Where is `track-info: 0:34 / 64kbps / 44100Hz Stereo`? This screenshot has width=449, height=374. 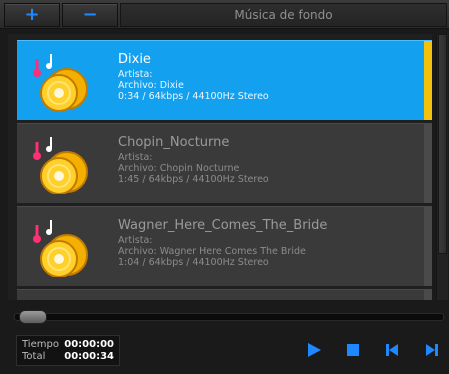
track-info: 0:34 / 64kbps / 44100Hz Stereo is located at coordinates (193, 96).